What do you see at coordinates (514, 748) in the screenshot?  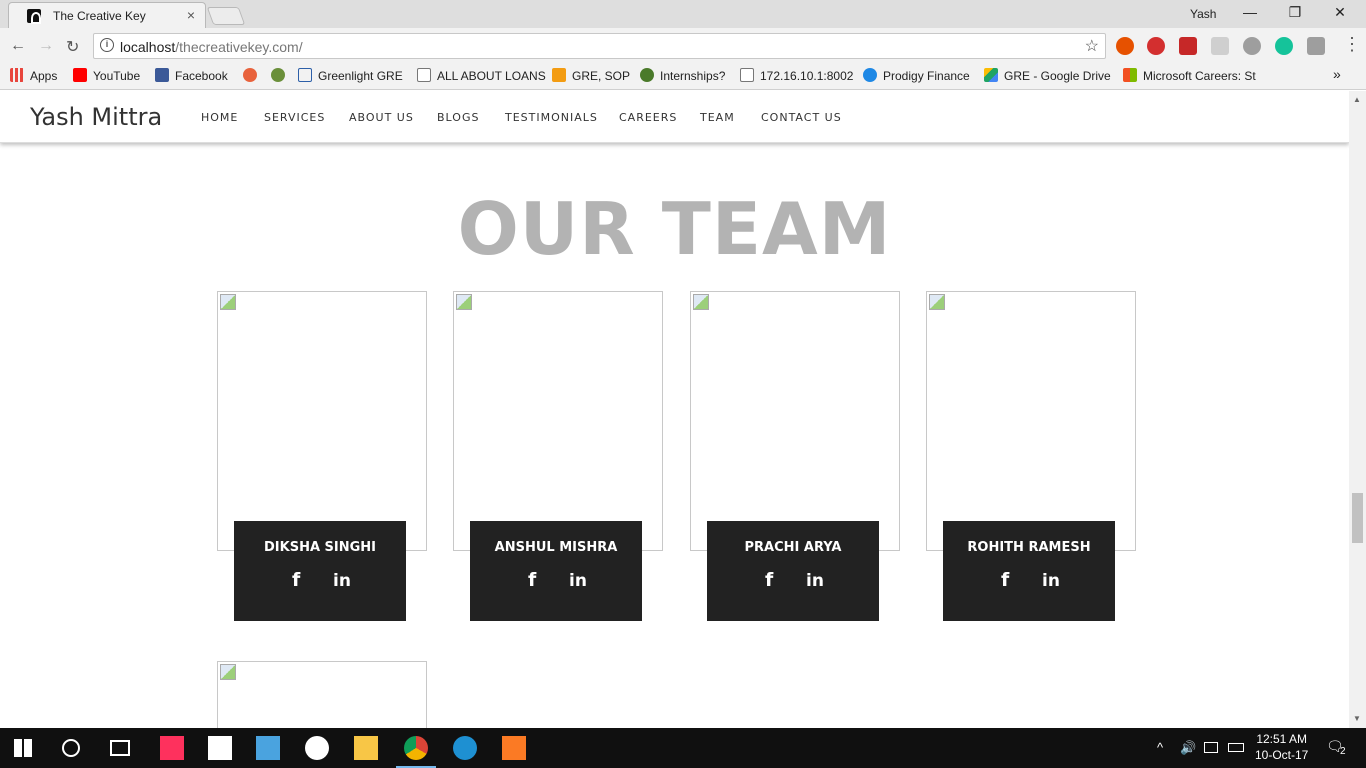 I see `xampp-icon` at bounding box center [514, 748].